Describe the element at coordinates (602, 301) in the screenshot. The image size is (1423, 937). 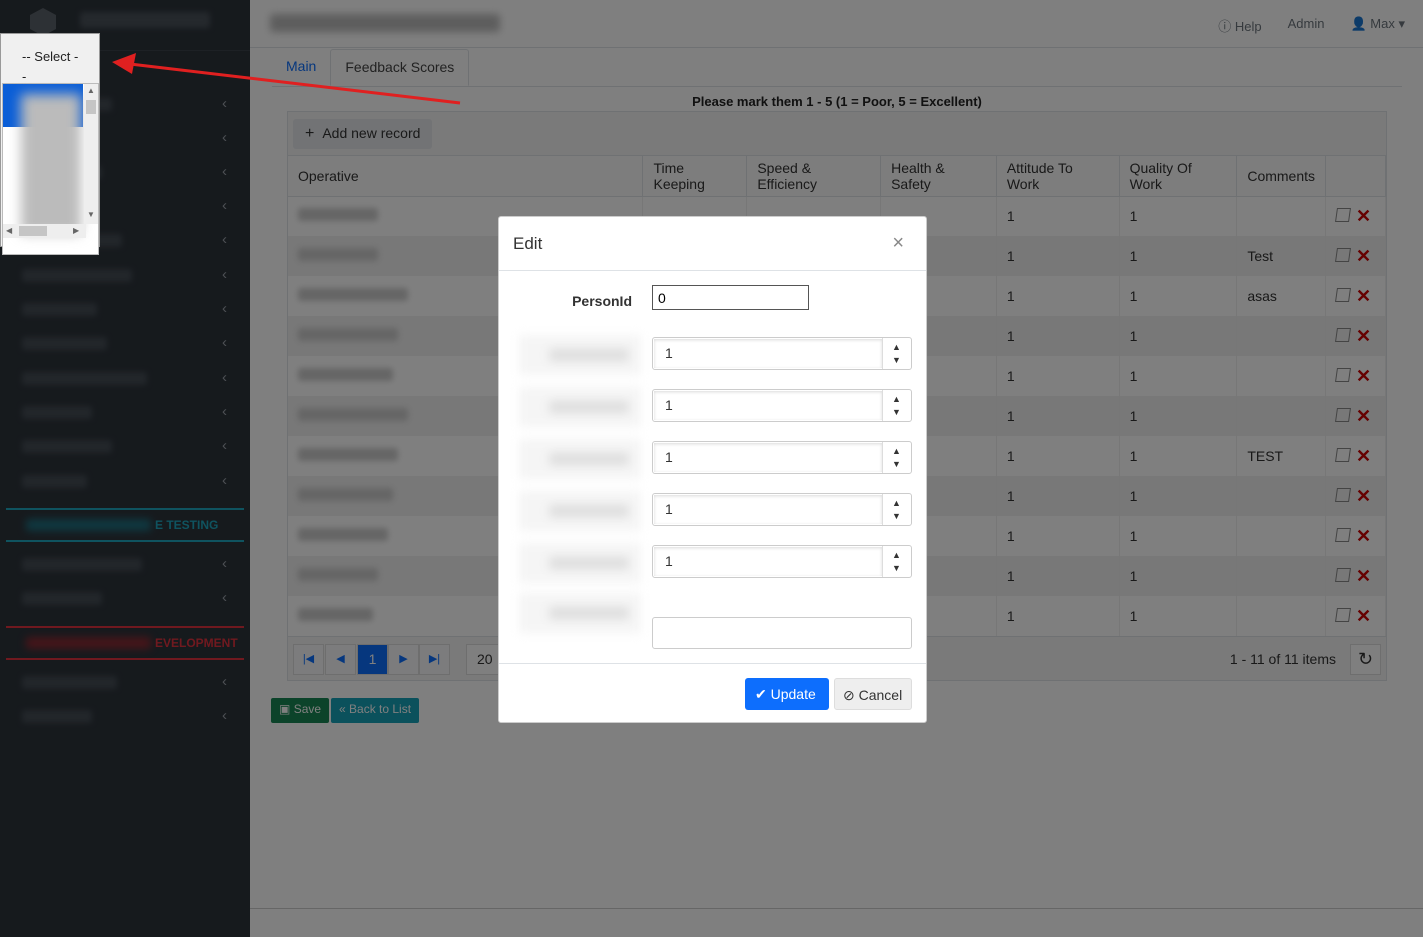
I see `person-id-label: PersonId` at that location.